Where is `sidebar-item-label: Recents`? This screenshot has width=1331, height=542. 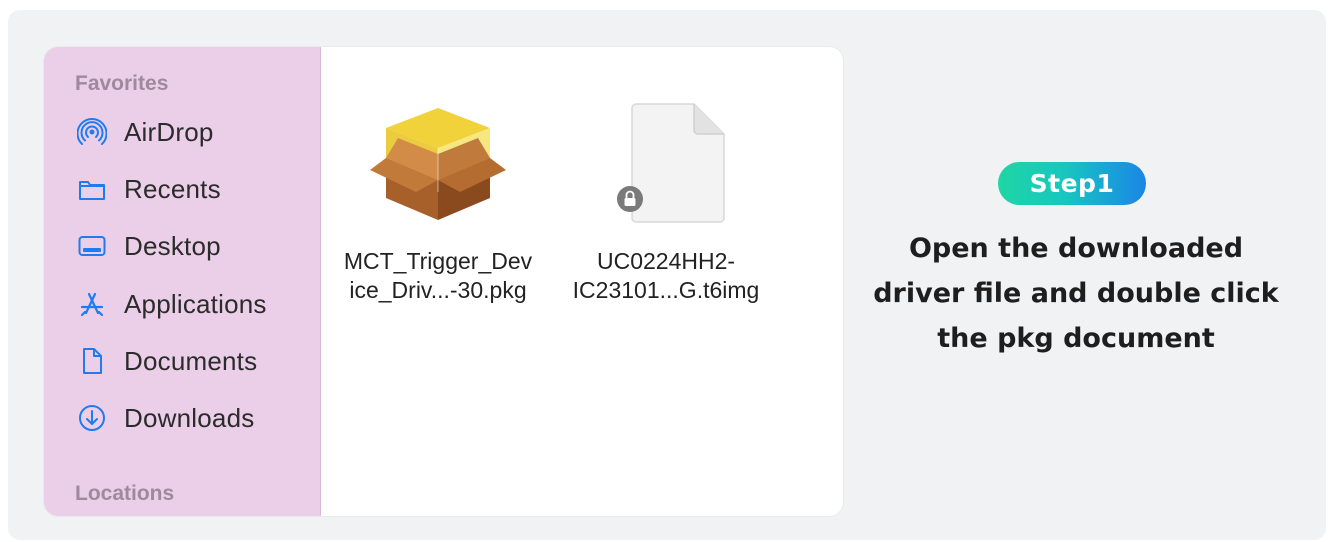
sidebar-item-label: Recents is located at coordinates (172, 188).